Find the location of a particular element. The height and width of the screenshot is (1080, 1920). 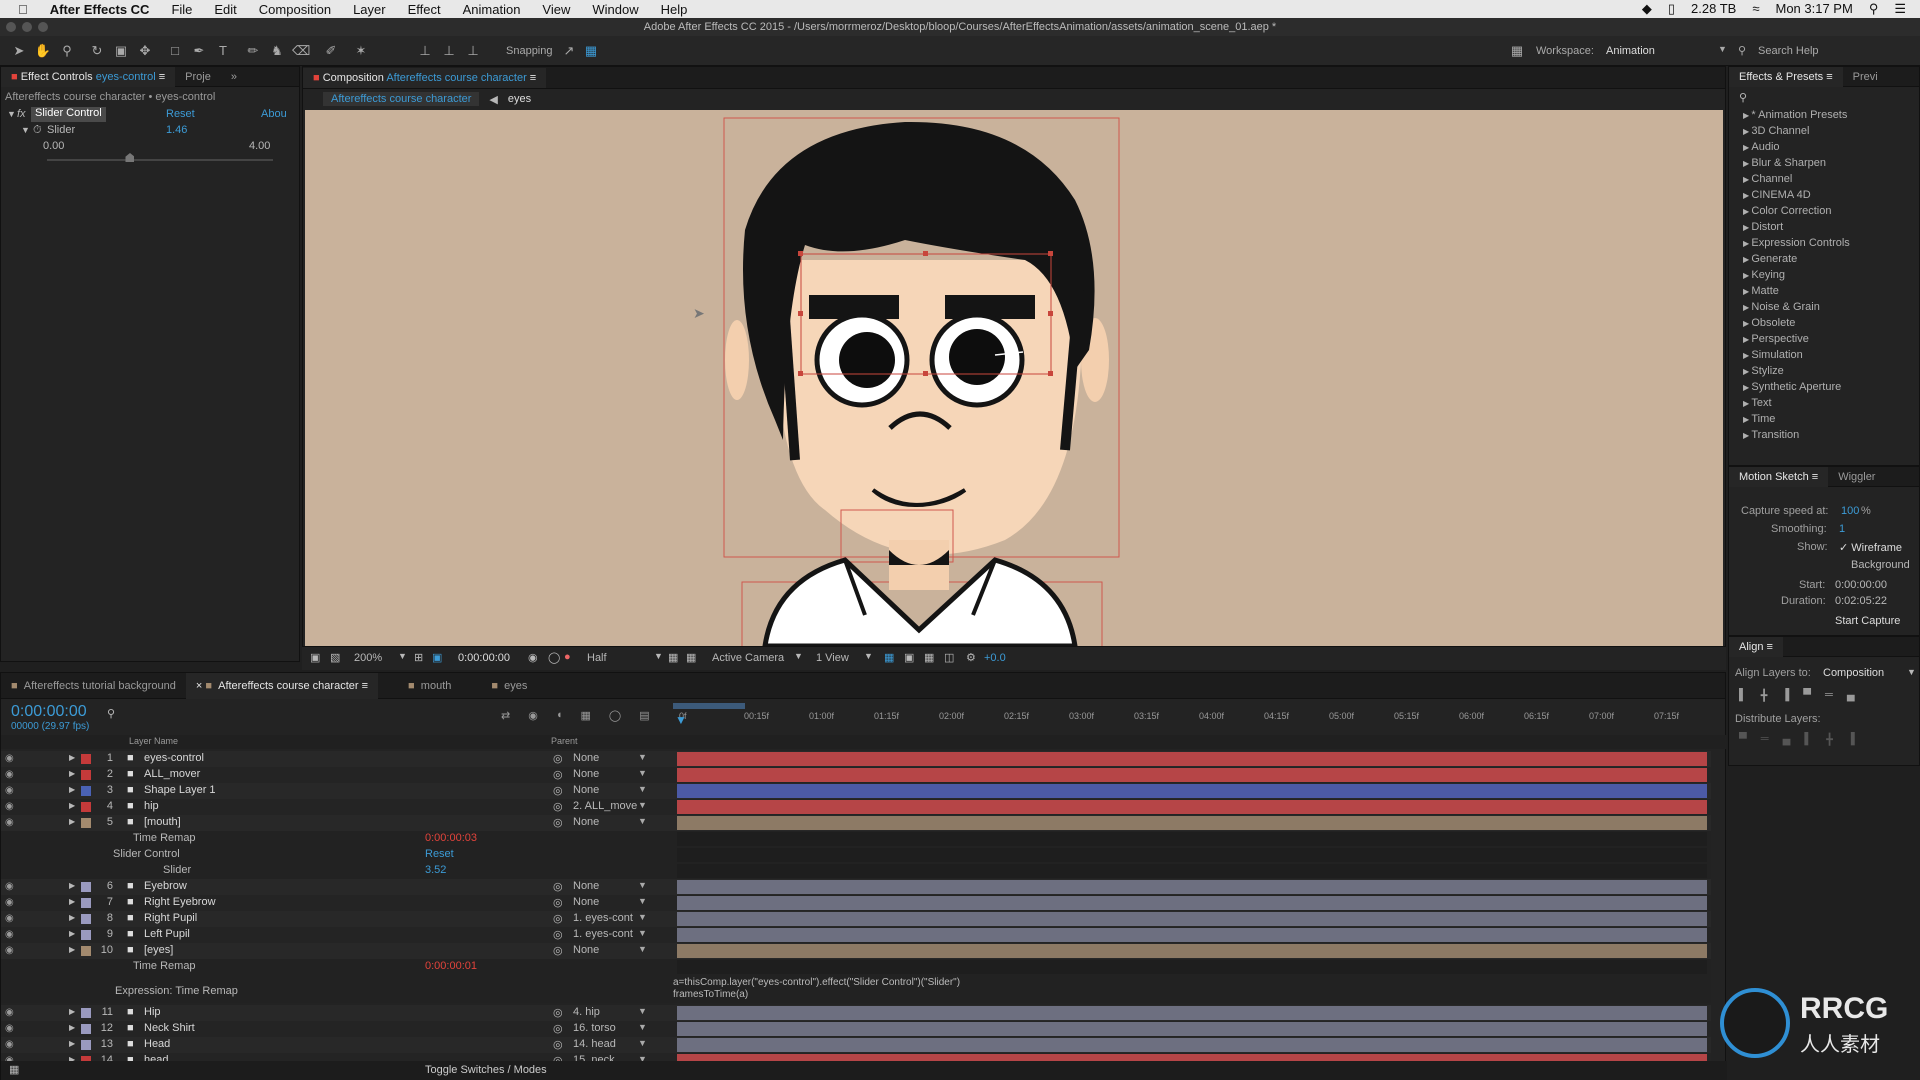

layer-name: Right Pupil is located at coordinates (170, 918).